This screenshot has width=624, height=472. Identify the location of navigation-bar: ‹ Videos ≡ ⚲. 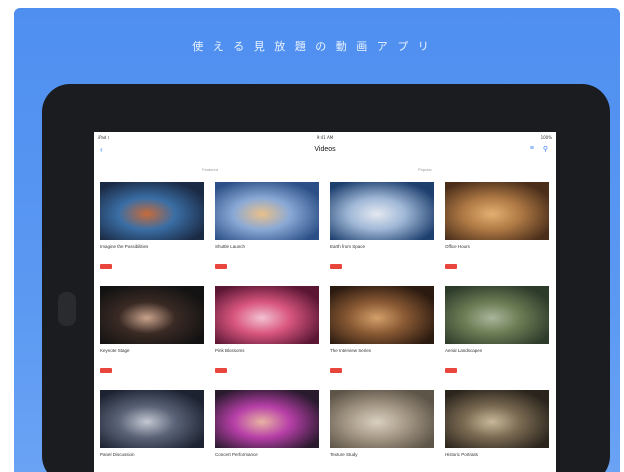
(325, 150).